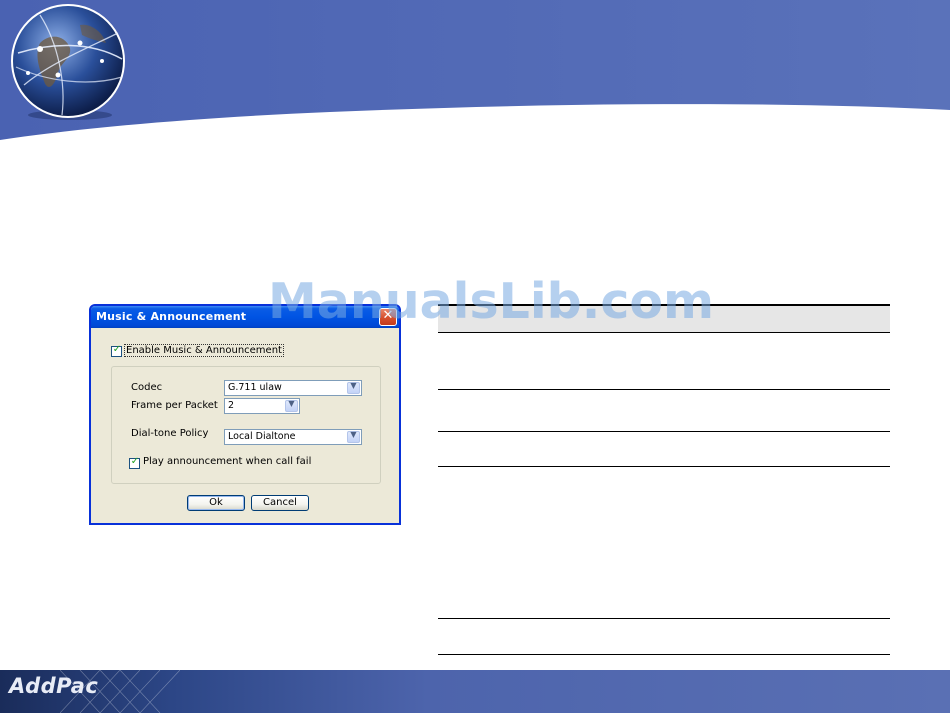  What do you see at coordinates (227, 461) in the screenshot?
I see `play-announcement-label: Play announcement when call fail` at bounding box center [227, 461].